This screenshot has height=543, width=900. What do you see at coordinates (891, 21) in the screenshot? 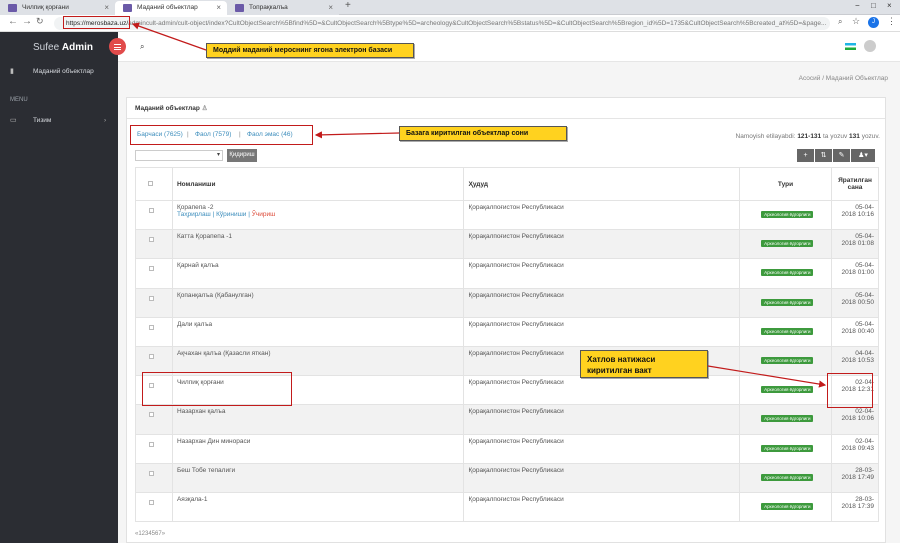
I see `menu-kebab-icon: ⋮` at bounding box center [891, 21].